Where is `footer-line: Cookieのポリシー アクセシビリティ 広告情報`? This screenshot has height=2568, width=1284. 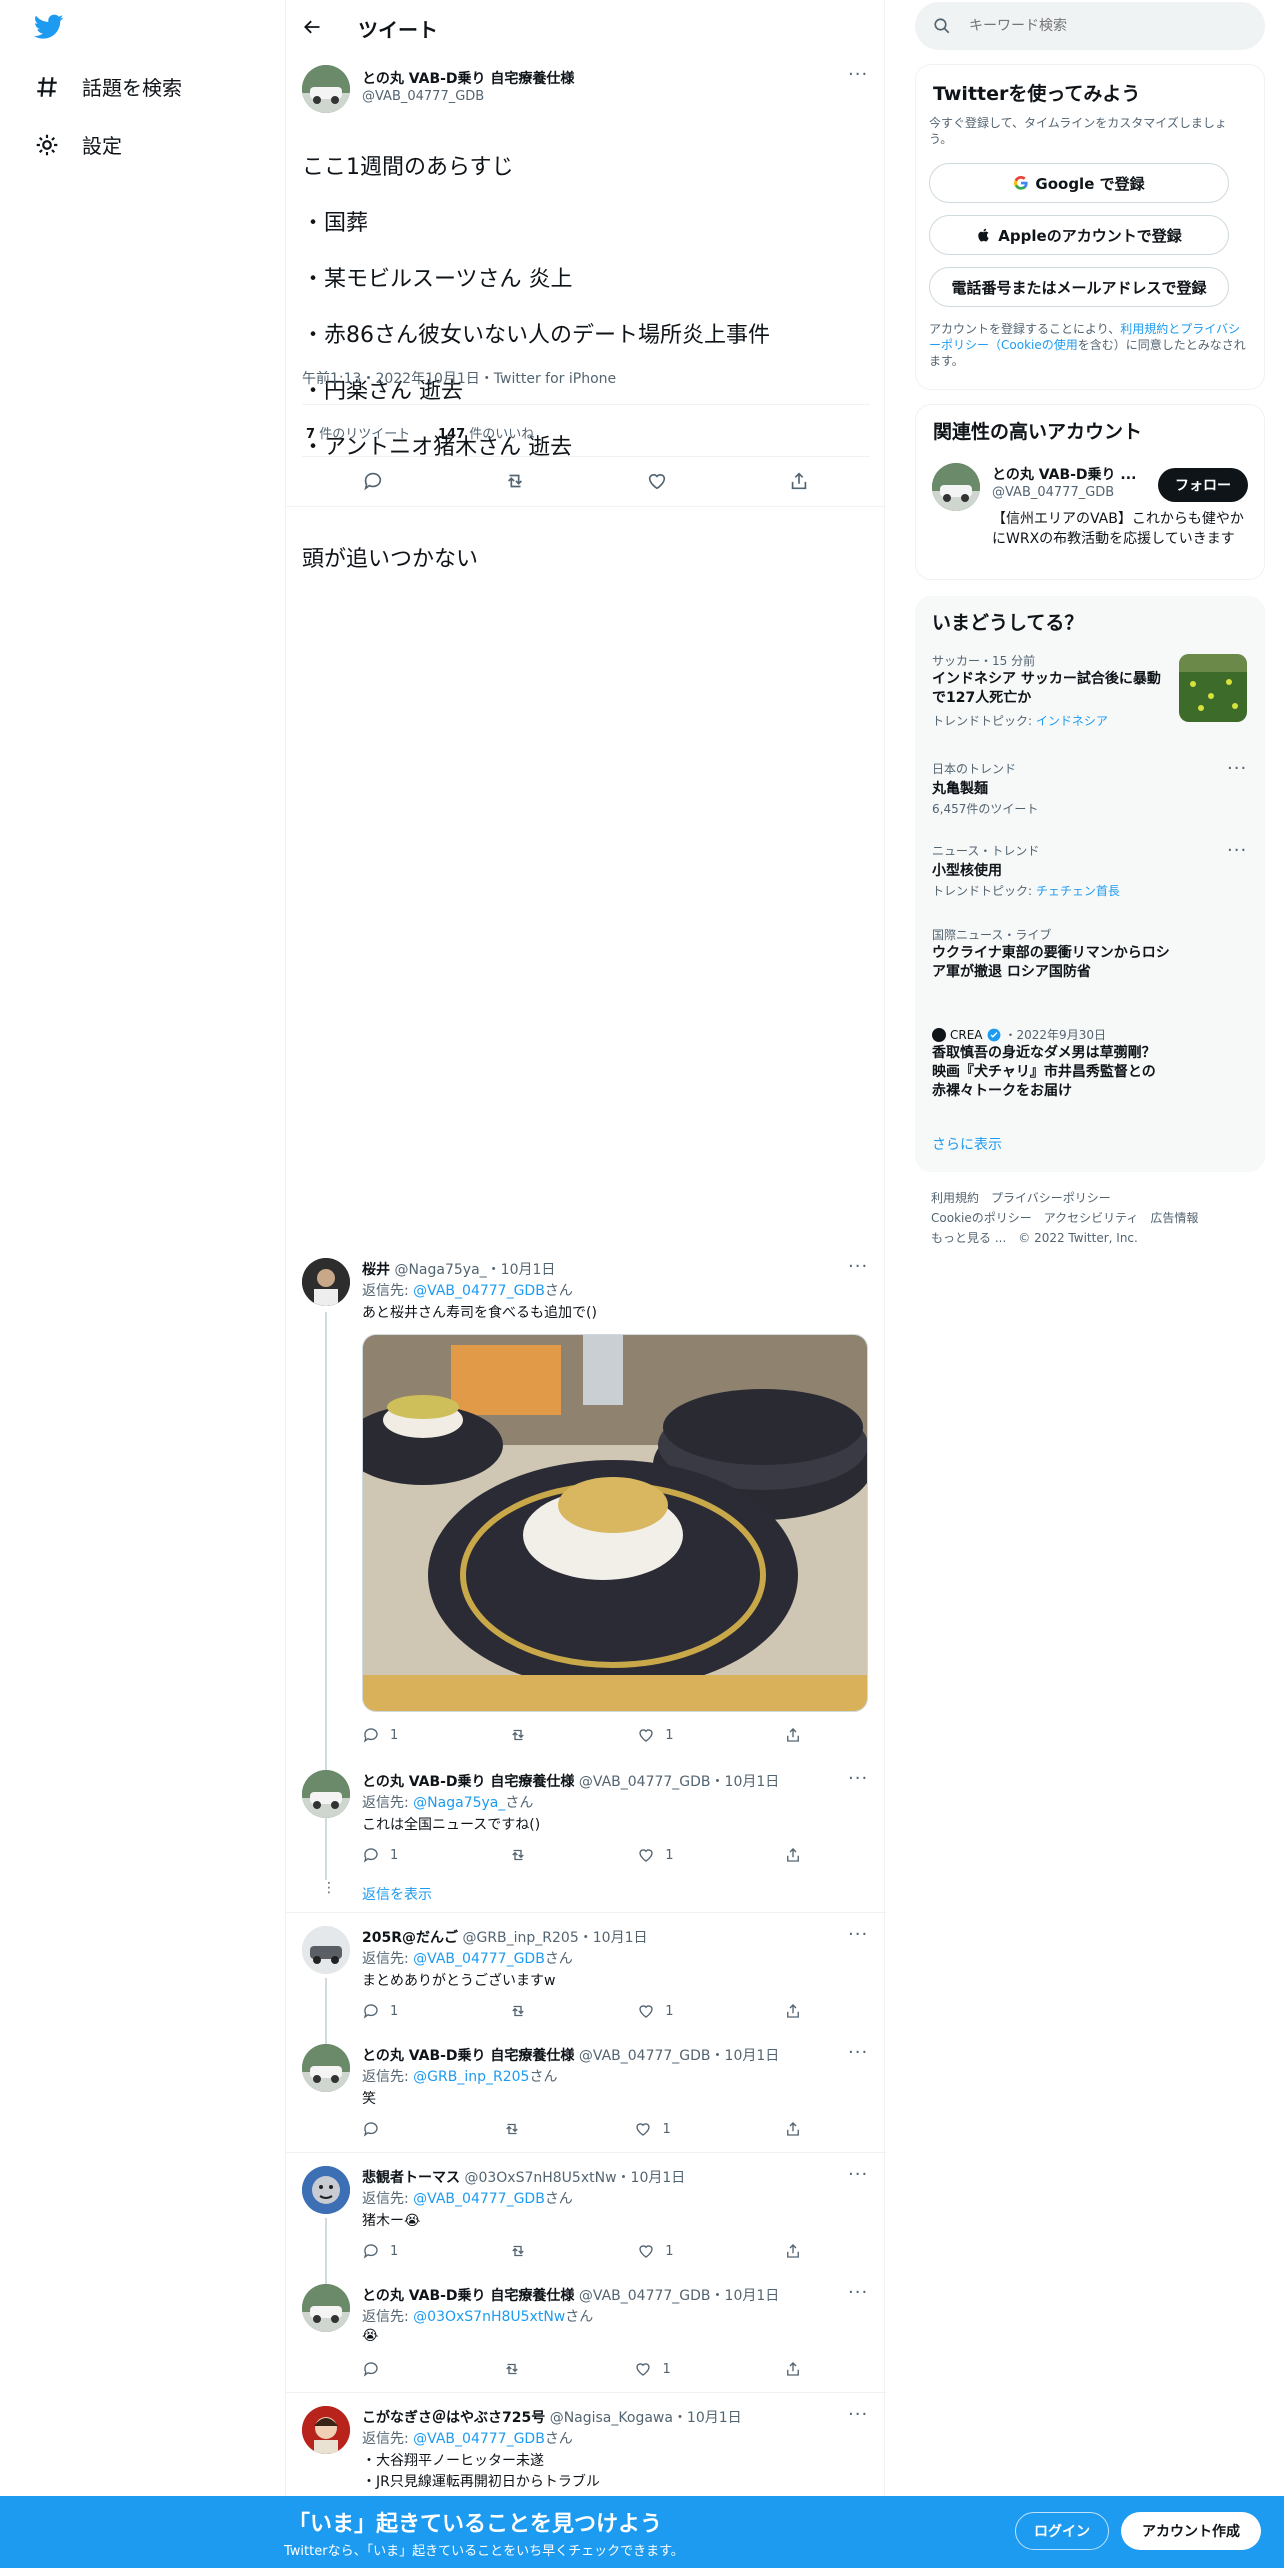
footer-line: Cookieのポリシー アクセシビリティ 広告情報 is located at coordinates (1064, 1218).